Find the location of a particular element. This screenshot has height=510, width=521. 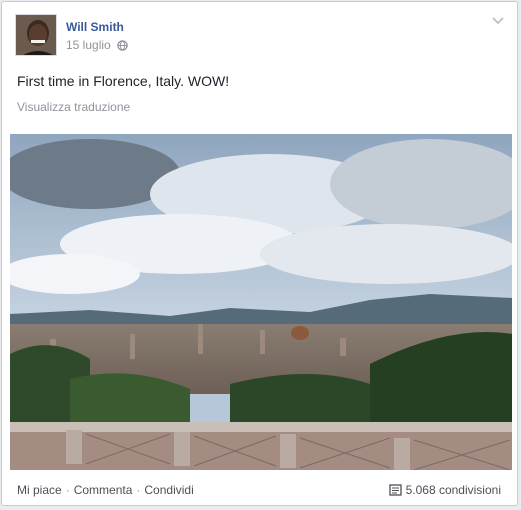

chevron-down-icon is located at coordinates (498, 21).